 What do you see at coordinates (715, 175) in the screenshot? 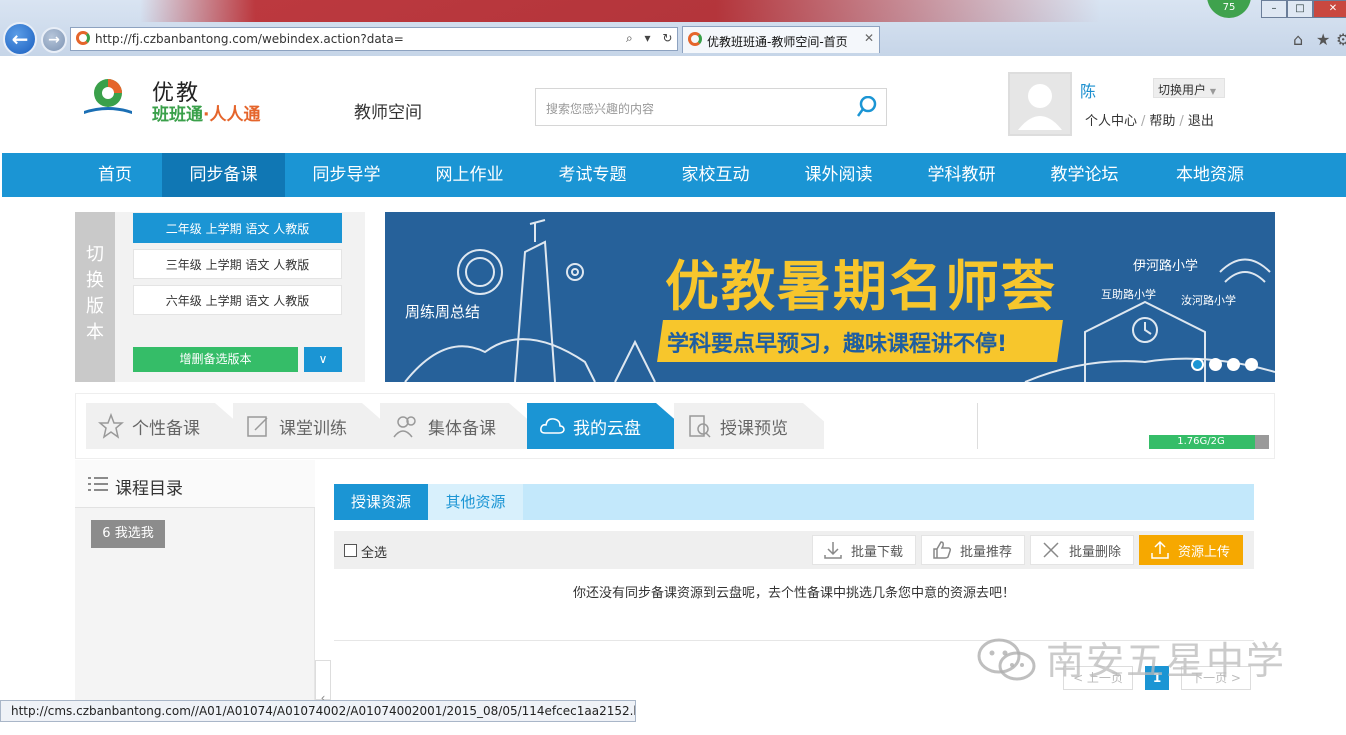
I see `nav-home-school: 家校互动` at bounding box center [715, 175].